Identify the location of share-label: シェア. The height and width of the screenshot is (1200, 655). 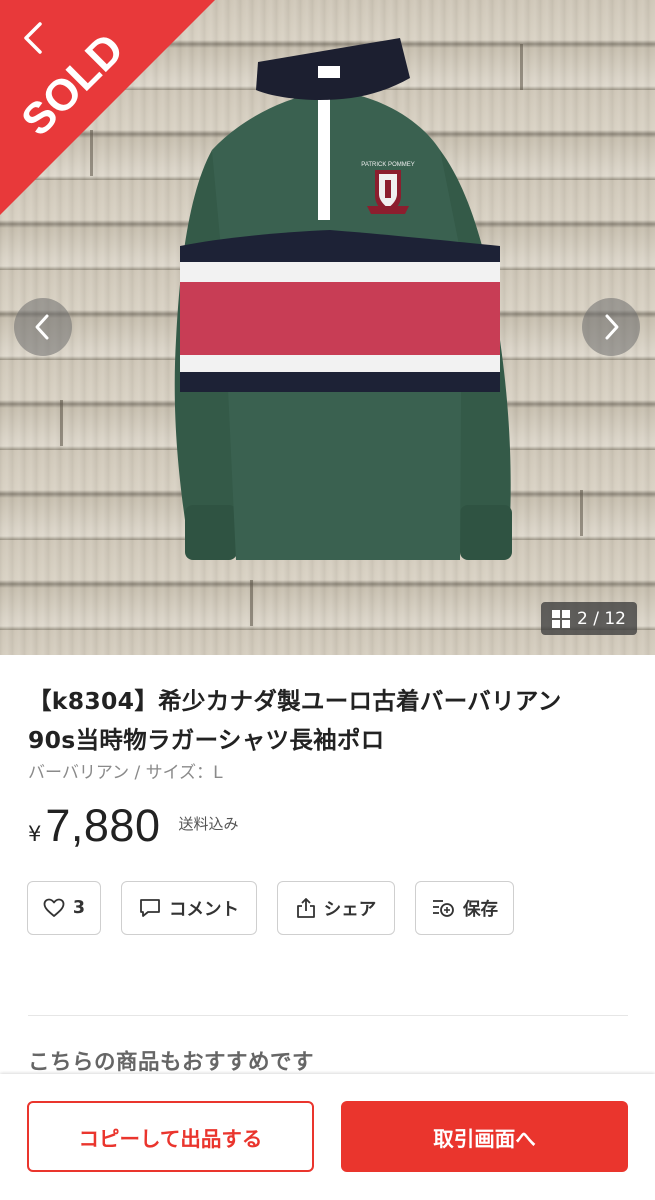
(350, 909).